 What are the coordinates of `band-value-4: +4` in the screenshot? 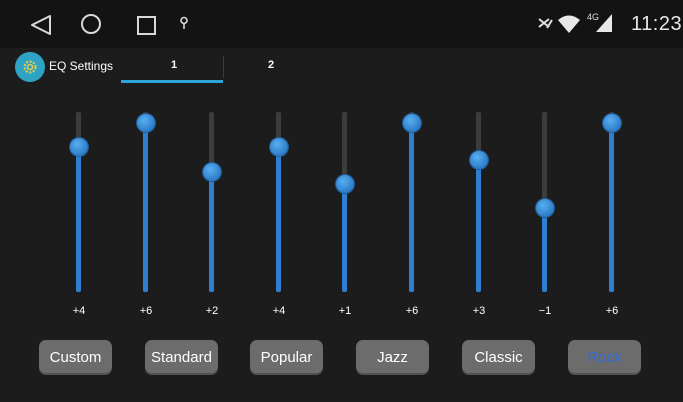 It's located at (279, 311).